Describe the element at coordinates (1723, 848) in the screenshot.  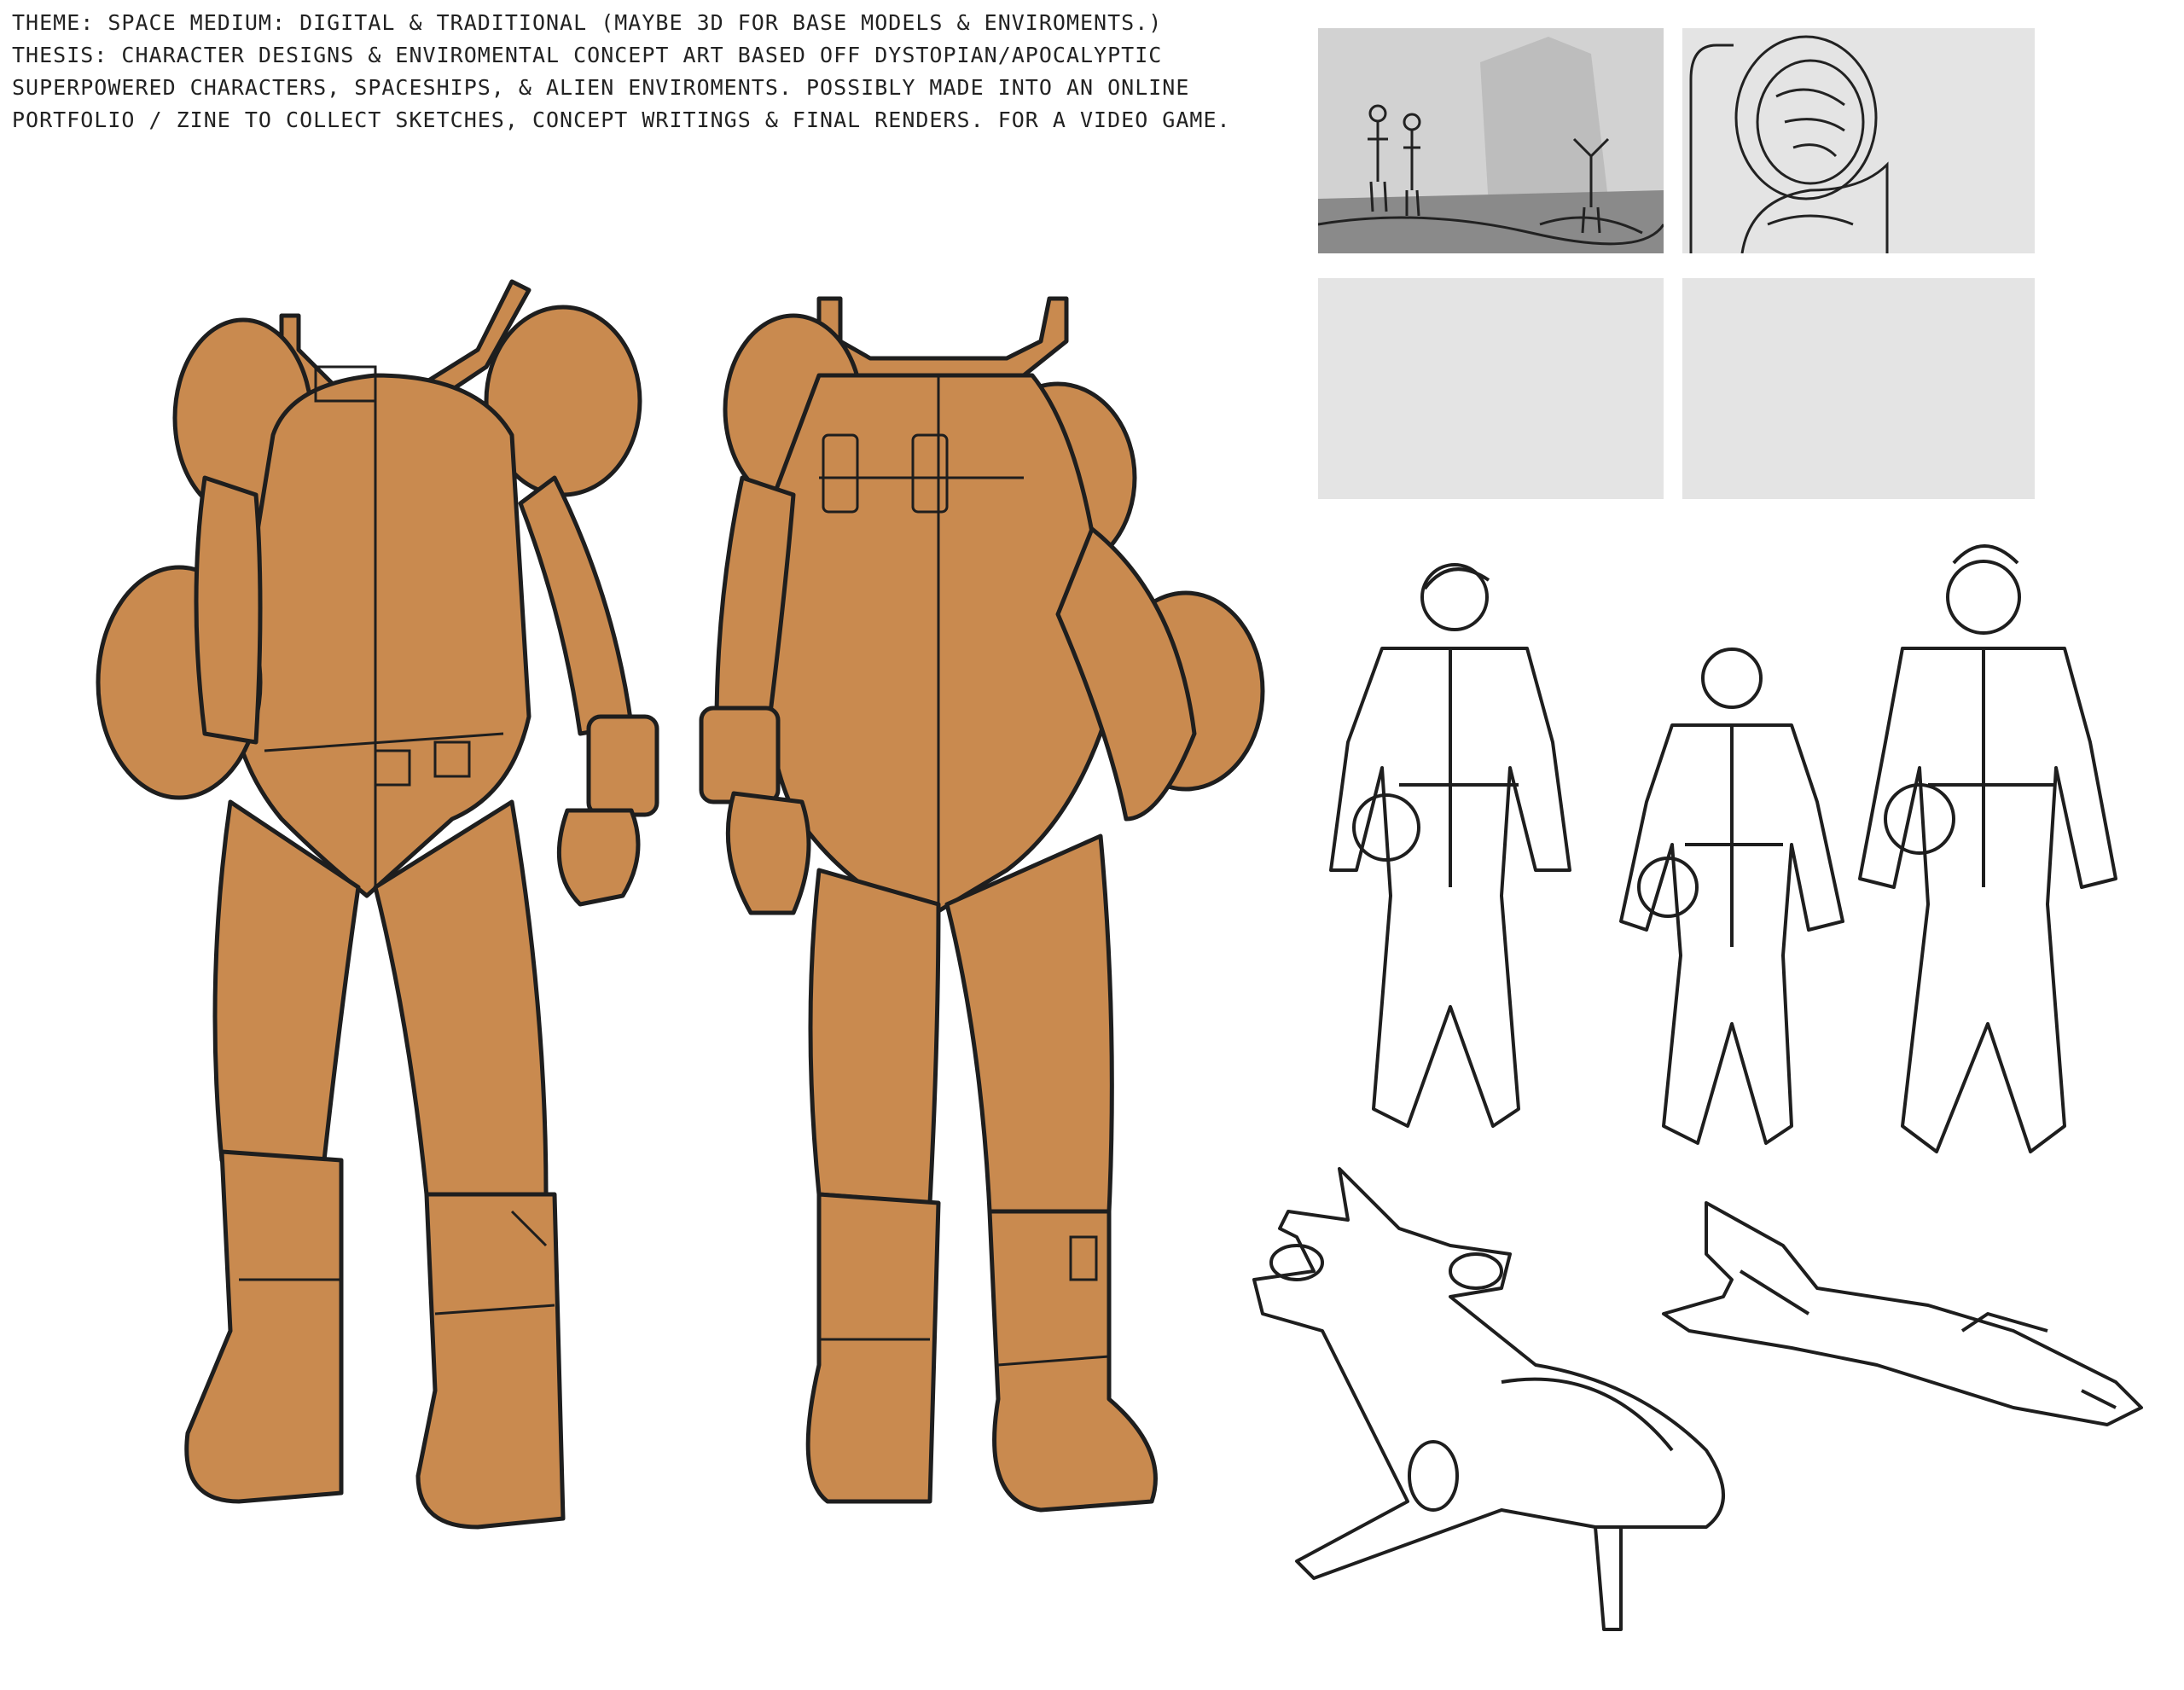
I see `astronaut-crew-icon` at that location.